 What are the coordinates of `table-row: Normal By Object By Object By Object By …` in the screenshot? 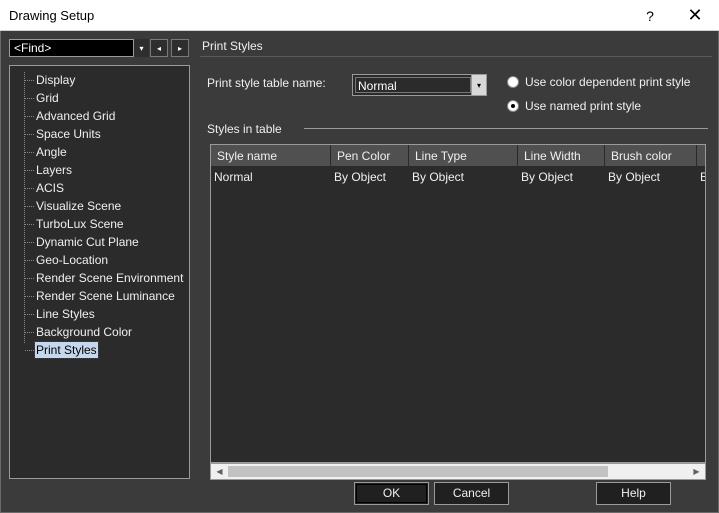 It's located at (458, 177).